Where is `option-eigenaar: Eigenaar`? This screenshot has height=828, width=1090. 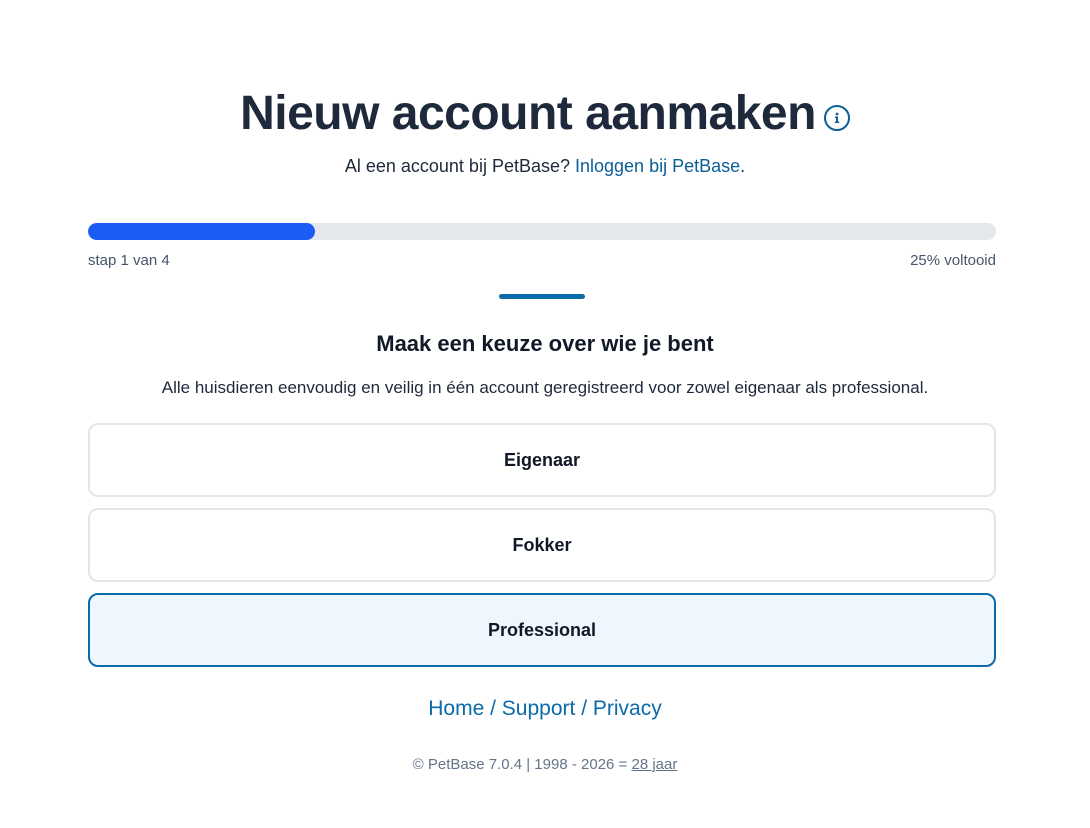
option-eigenaar: Eigenaar is located at coordinates (542, 460).